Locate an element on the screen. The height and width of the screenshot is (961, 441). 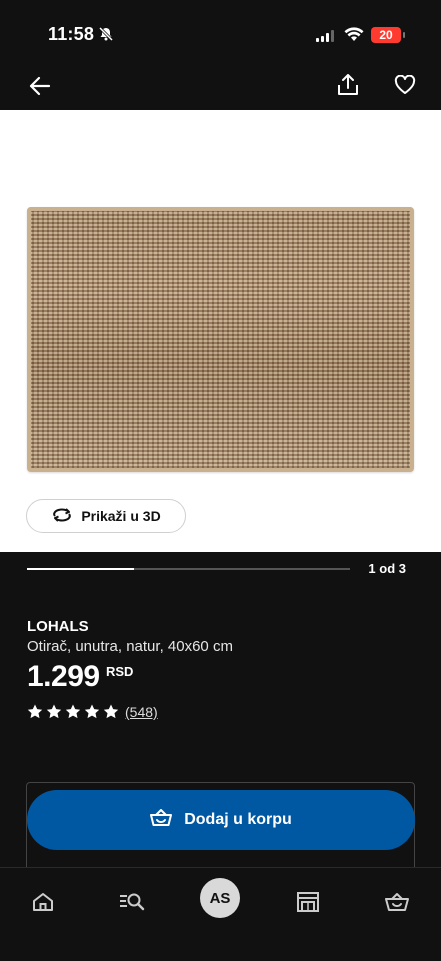
bottom-navigation: AS is located at coordinates (220, 914).